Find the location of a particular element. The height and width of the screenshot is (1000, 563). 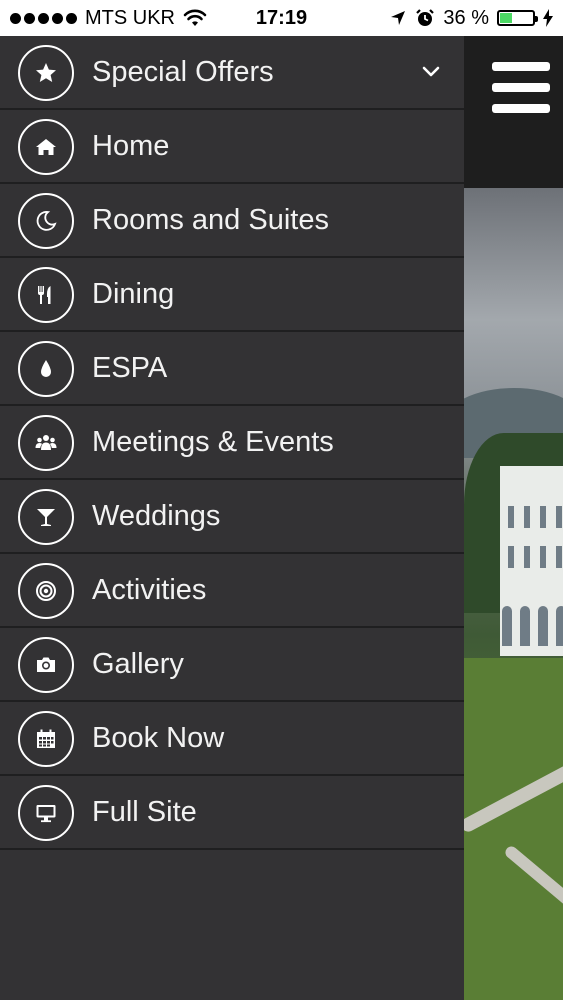

menu-item-home: Home is located at coordinates (232, 147).